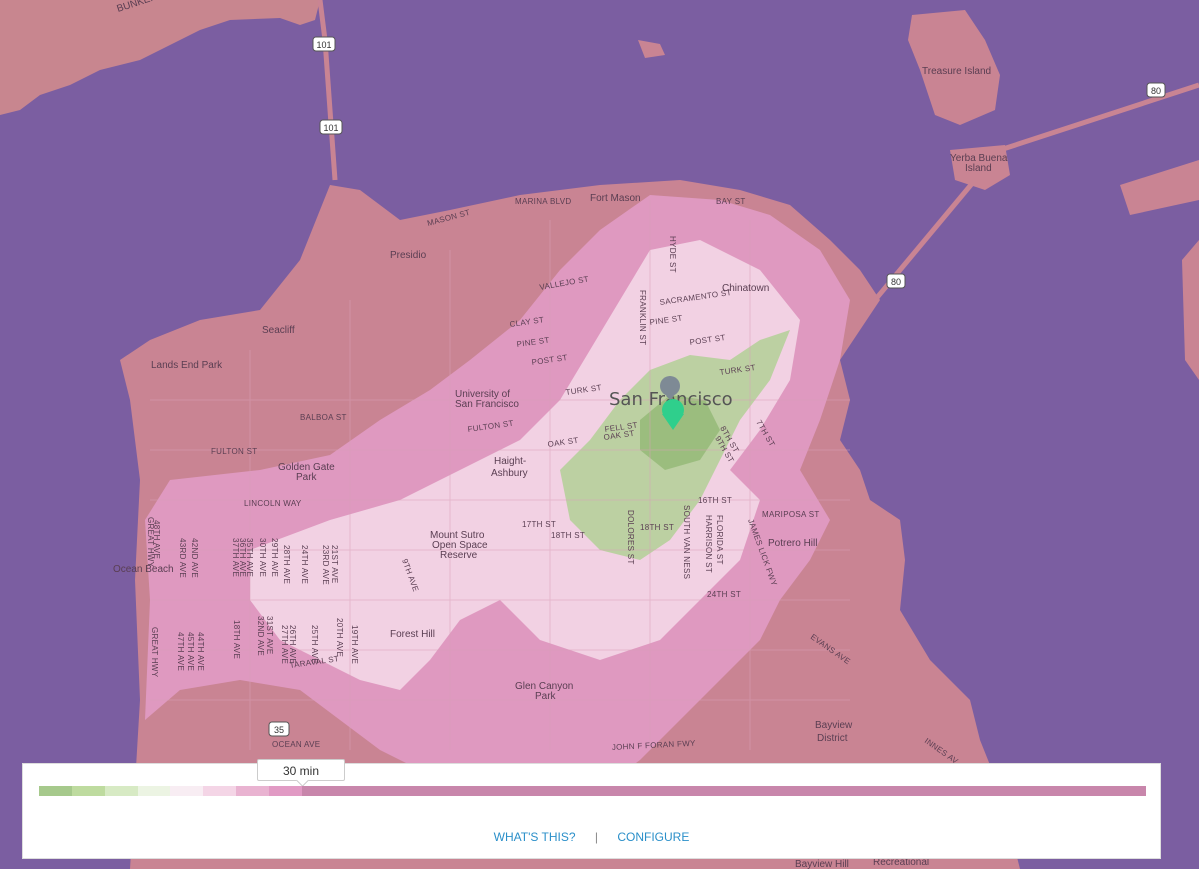  I want to click on street-28th: 28TH AVE, so click(286, 564).